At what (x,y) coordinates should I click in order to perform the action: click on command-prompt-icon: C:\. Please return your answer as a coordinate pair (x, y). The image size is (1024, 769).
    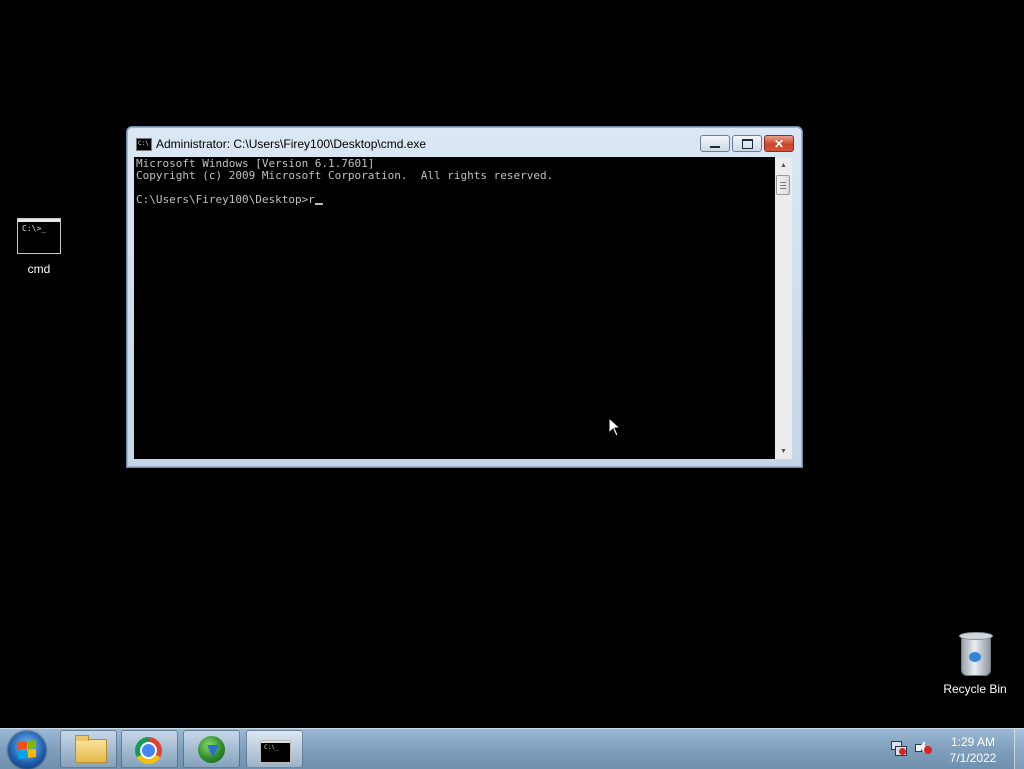
    Looking at the image, I should click on (144, 144).